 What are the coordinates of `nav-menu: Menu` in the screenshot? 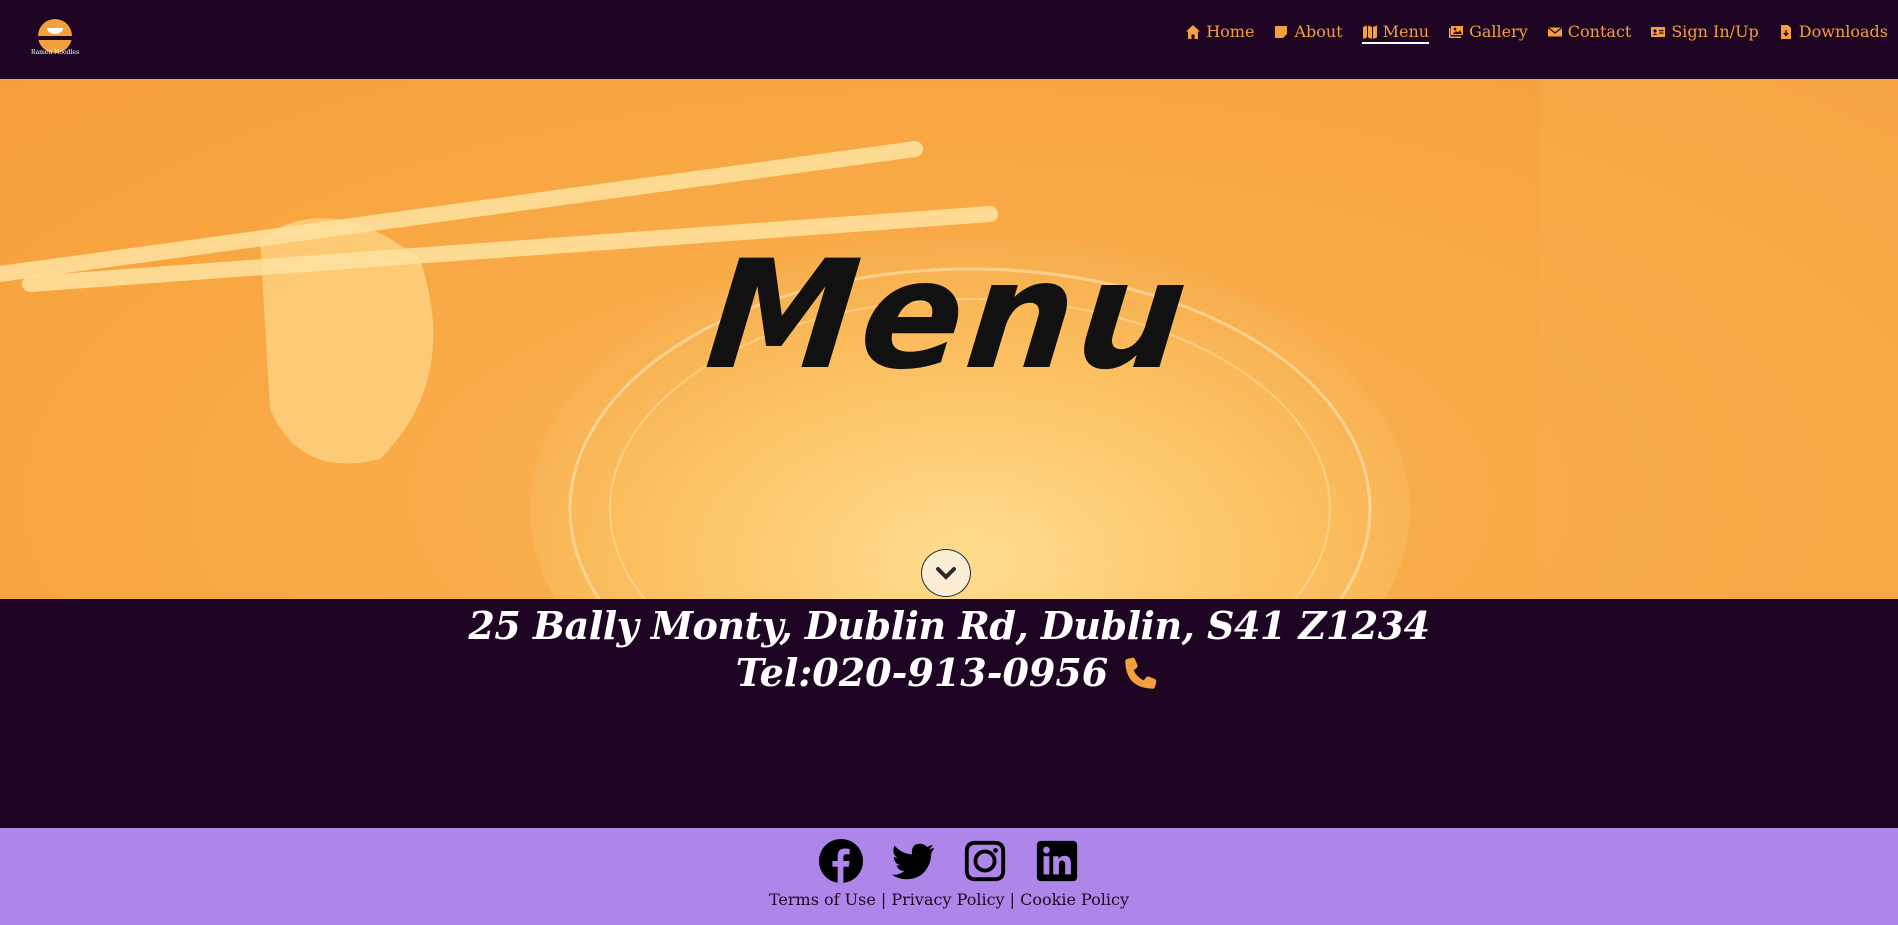 It's located at (1395, 33).